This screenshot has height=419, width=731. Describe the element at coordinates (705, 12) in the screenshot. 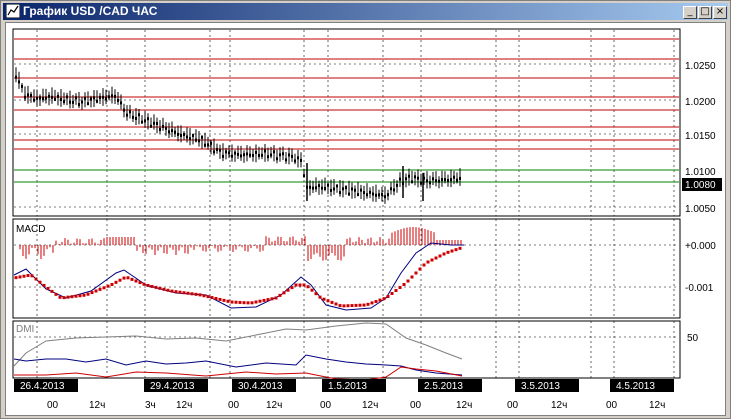

I see `maximize-button: □` at that location.